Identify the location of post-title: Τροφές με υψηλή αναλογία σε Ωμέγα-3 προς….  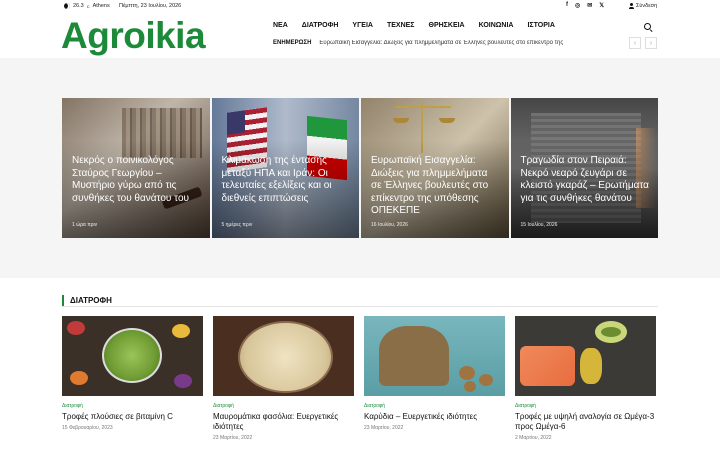
(585, 422).